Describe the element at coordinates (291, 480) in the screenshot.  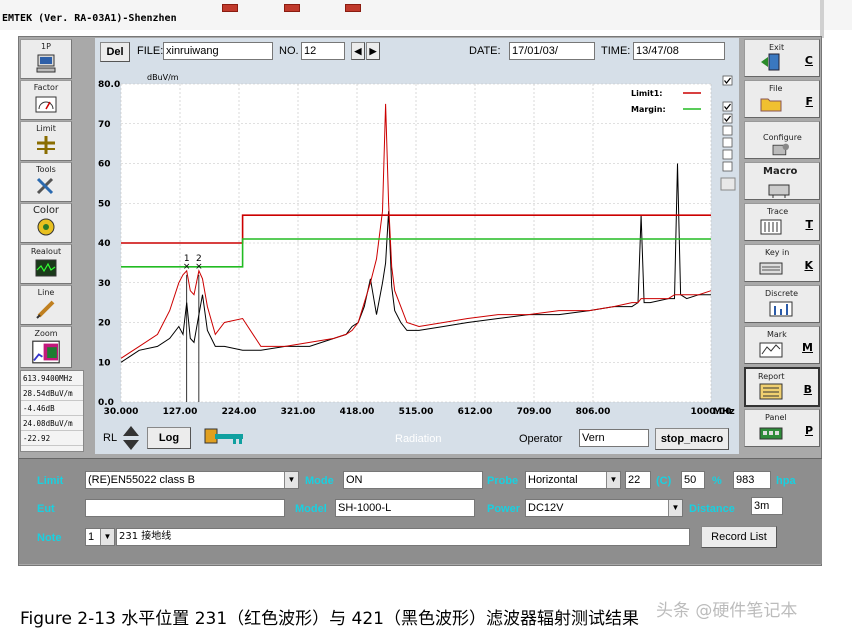
I see `chevron-down-icon: ▼` at that location.